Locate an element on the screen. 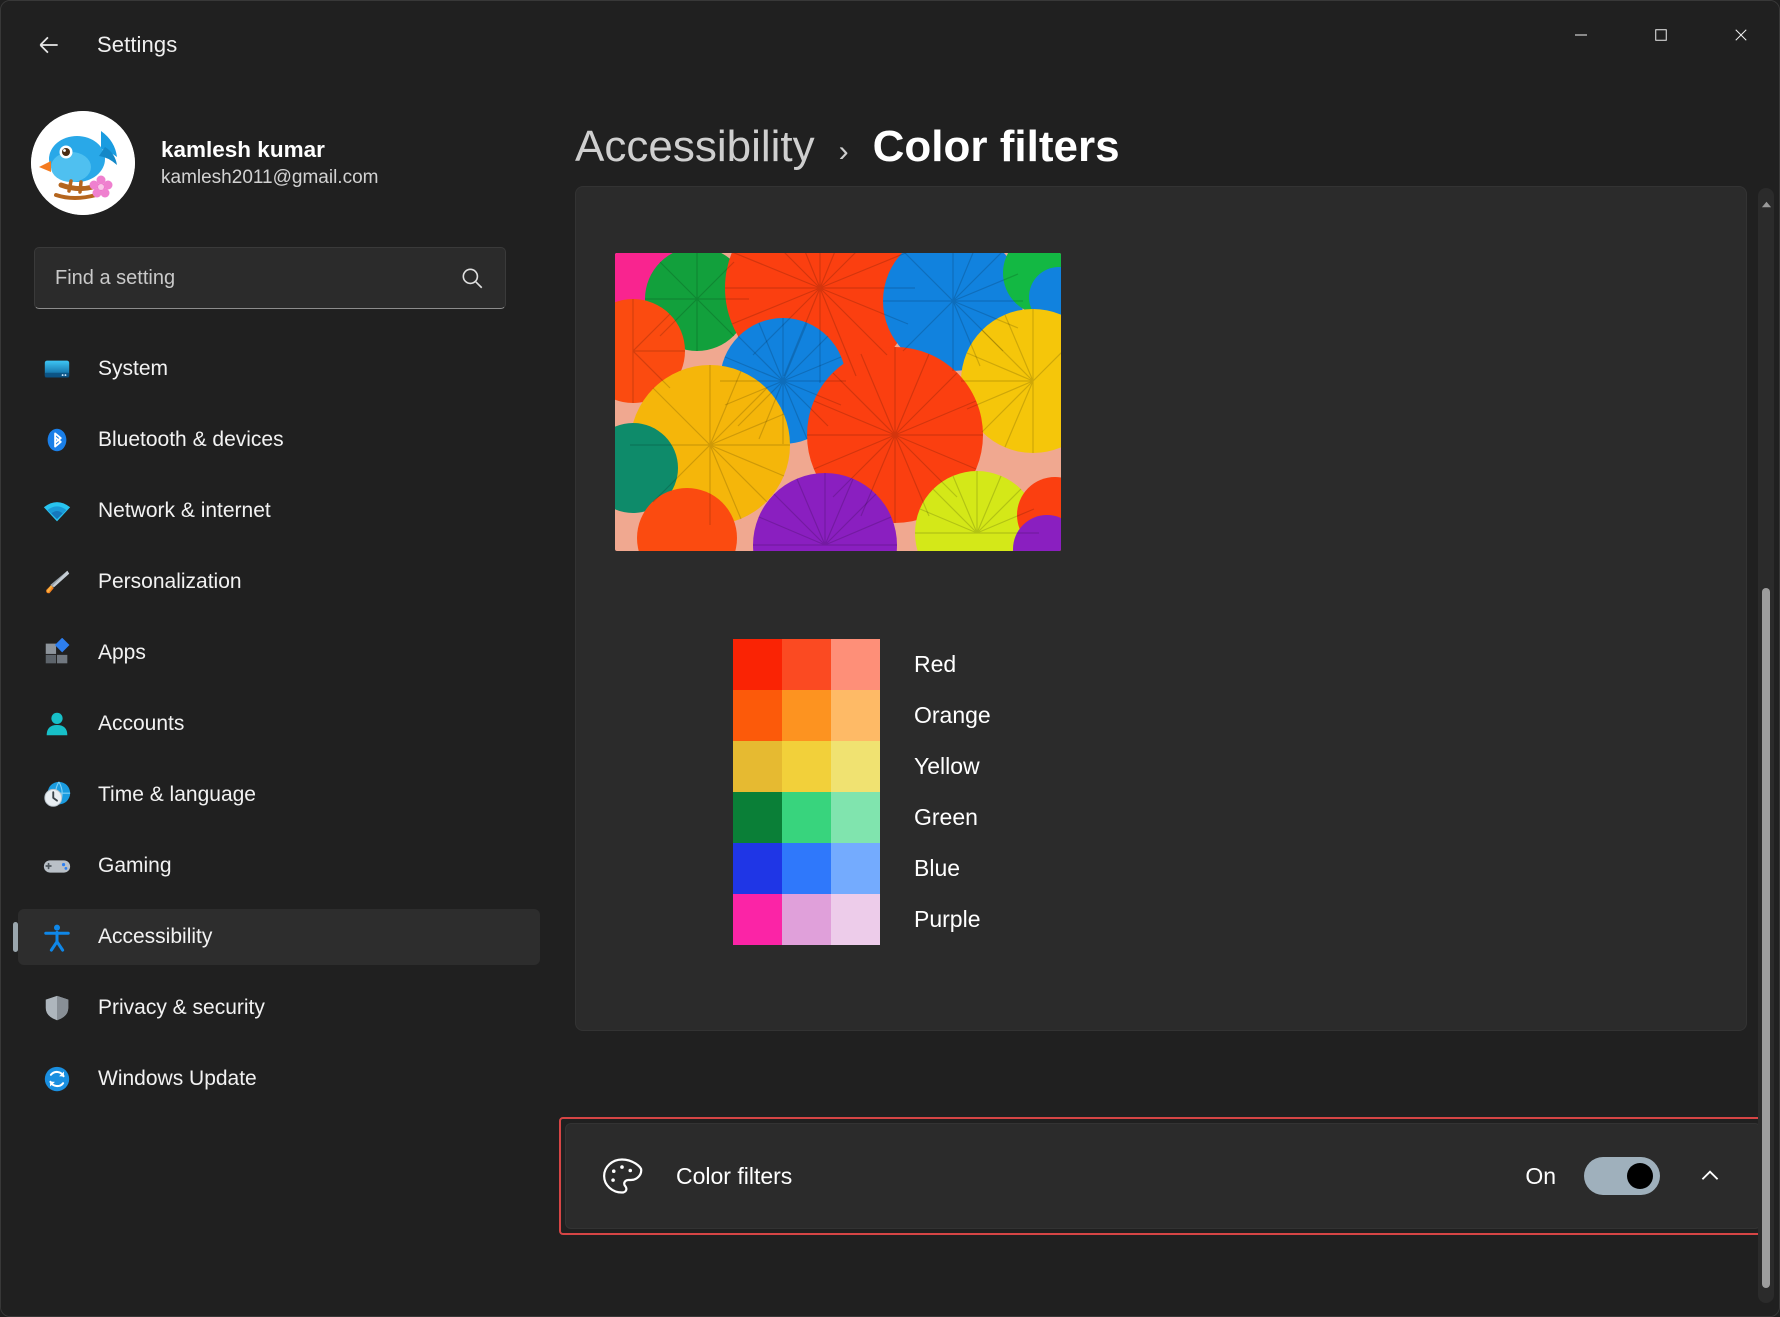 Image resolution: width=1780 pixels, height=1317 pixels. paintbrush-icon is located at coordinates (57, 582).